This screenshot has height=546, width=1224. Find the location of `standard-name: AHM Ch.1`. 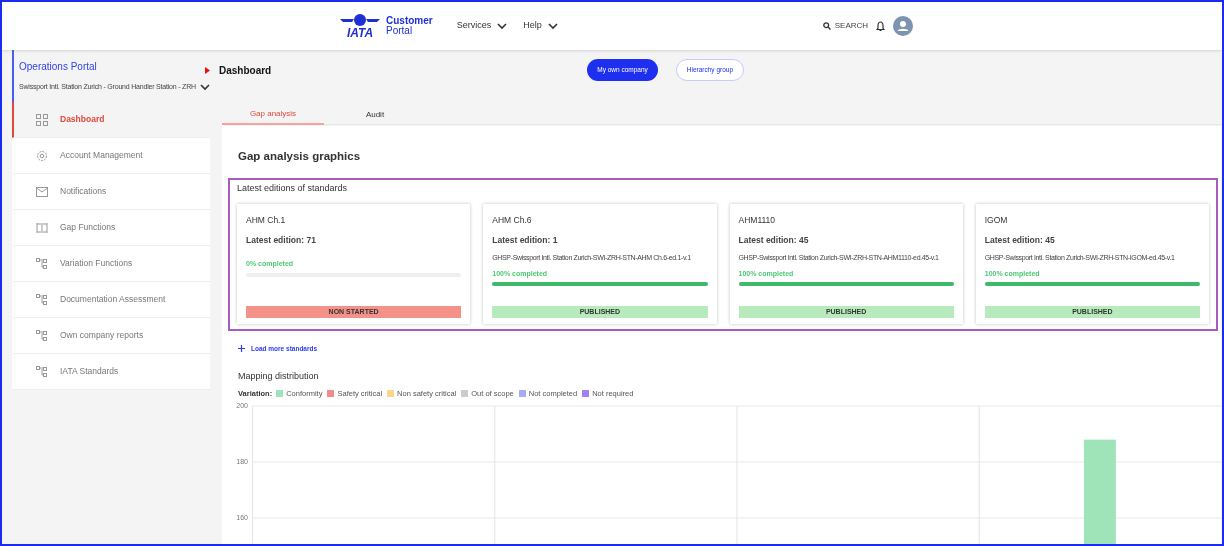

standard-name: AHM Ch.1 is located at coordinates (266, 220).